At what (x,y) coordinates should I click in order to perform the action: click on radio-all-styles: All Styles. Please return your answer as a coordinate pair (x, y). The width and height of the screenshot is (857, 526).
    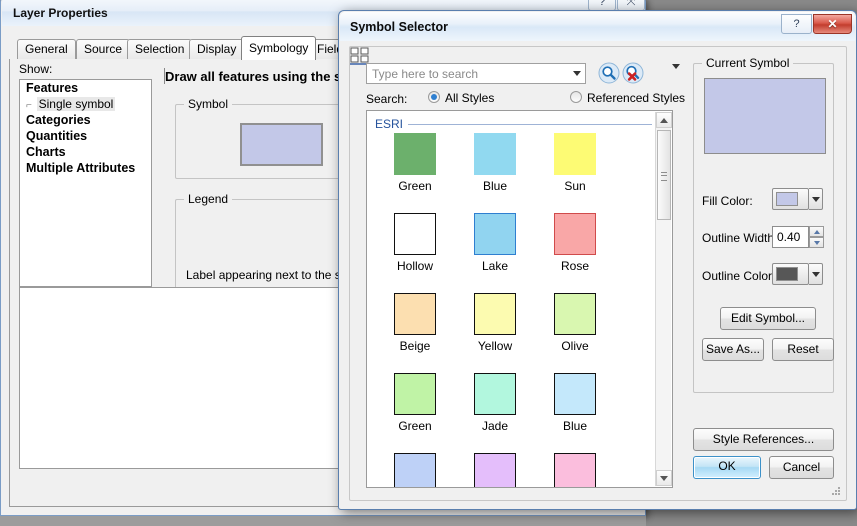
    Looking at the image, I should click on (461, 98).